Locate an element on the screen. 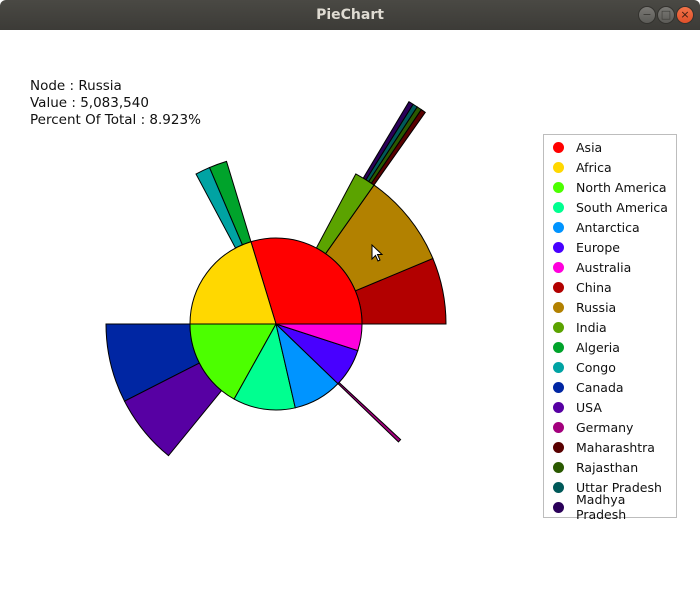 This screenshot has width=700, height=600. legend-item-north-america: North America is located at coordinates (610, 187).